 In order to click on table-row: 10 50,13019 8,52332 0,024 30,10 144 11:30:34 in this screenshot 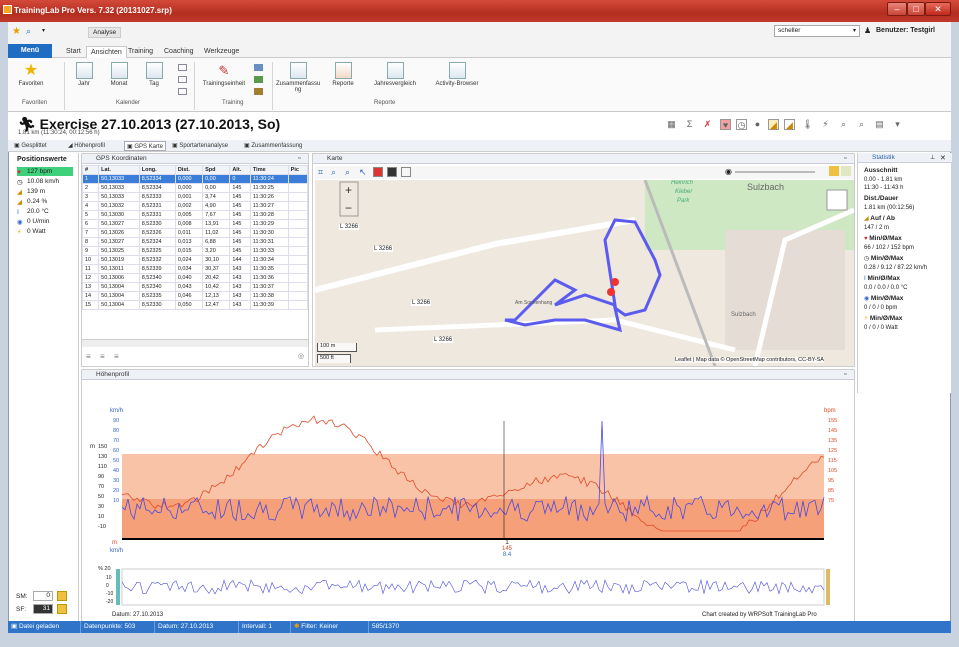, I will do `click(195, 260)`.